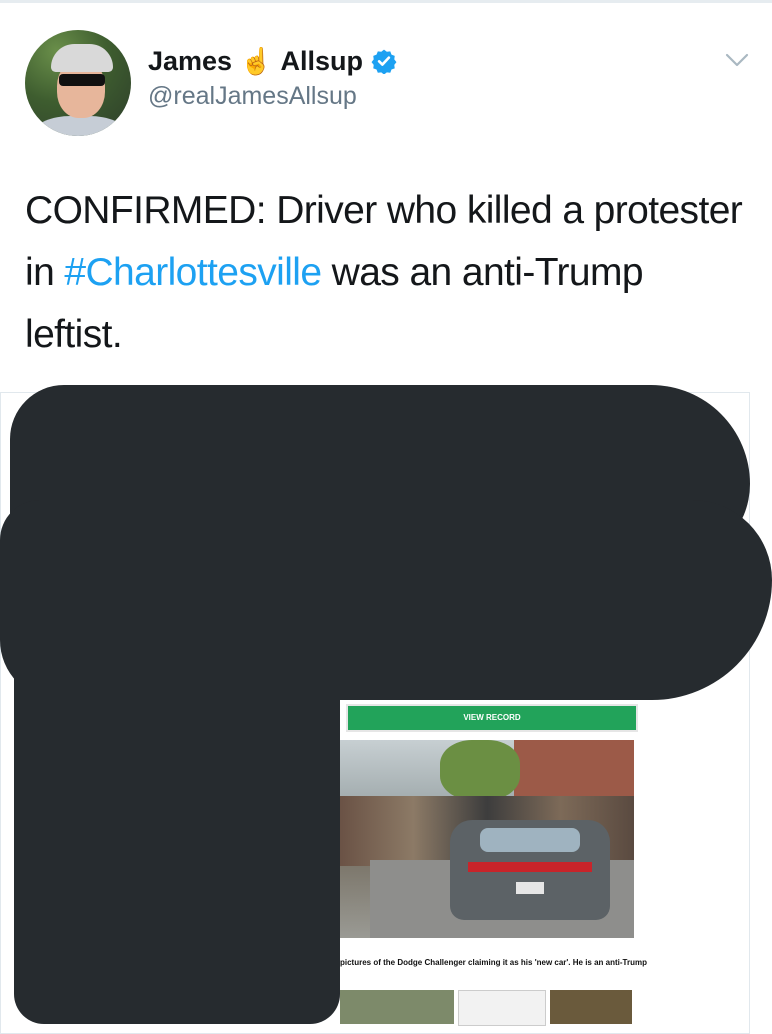  What do you see at coordinates (492, 718) in the screenshot?
I see `view-record-button: VIEW RECORD` at bounding box center [492, 718].